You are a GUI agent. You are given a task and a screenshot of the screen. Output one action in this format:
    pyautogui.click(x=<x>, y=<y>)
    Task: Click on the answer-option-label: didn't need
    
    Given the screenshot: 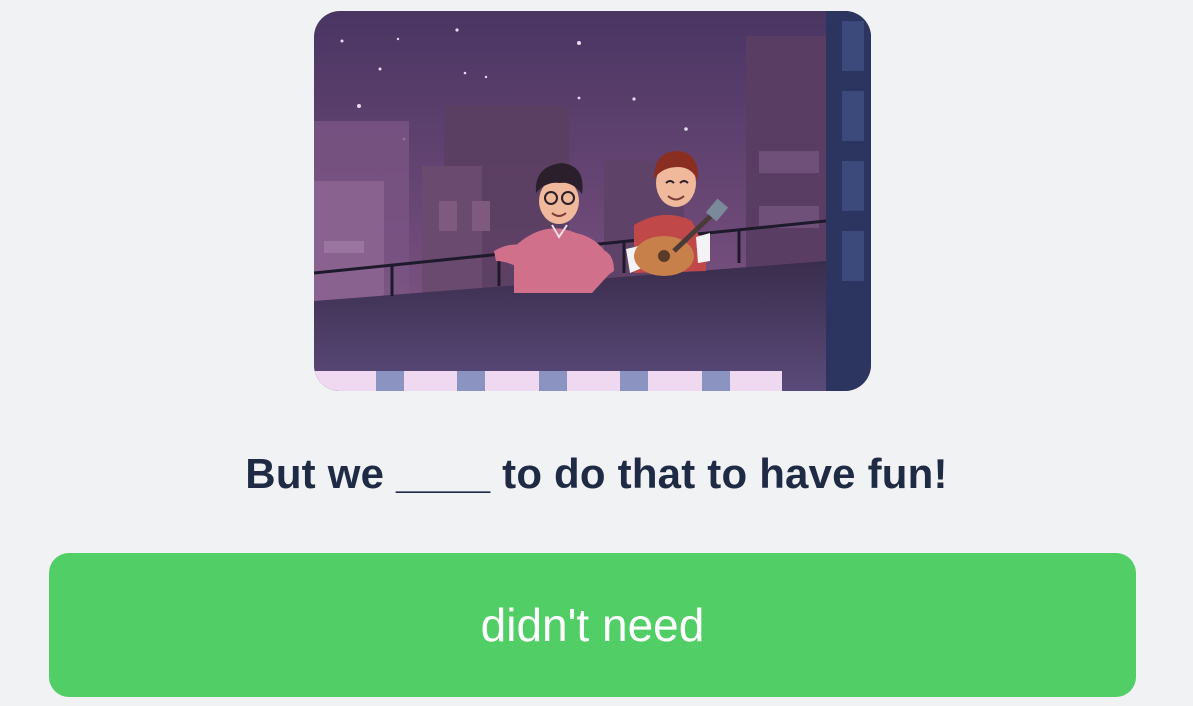 What is the action you would take?
    pyautogui.click(x=592, y=625)
    